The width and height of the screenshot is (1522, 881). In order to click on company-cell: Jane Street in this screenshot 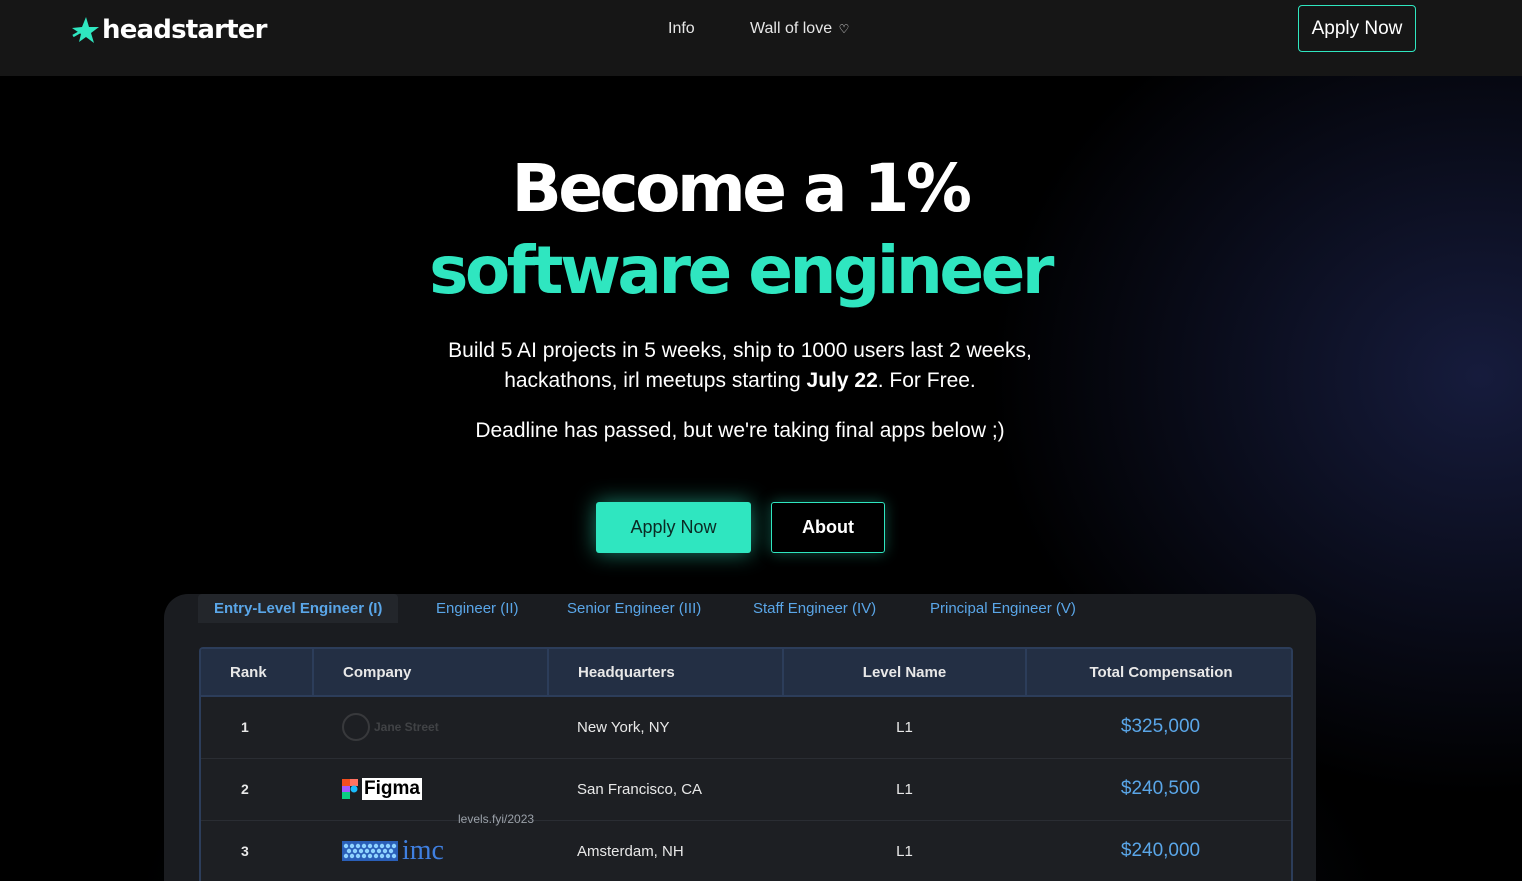, I will do `click(430, 727)`.